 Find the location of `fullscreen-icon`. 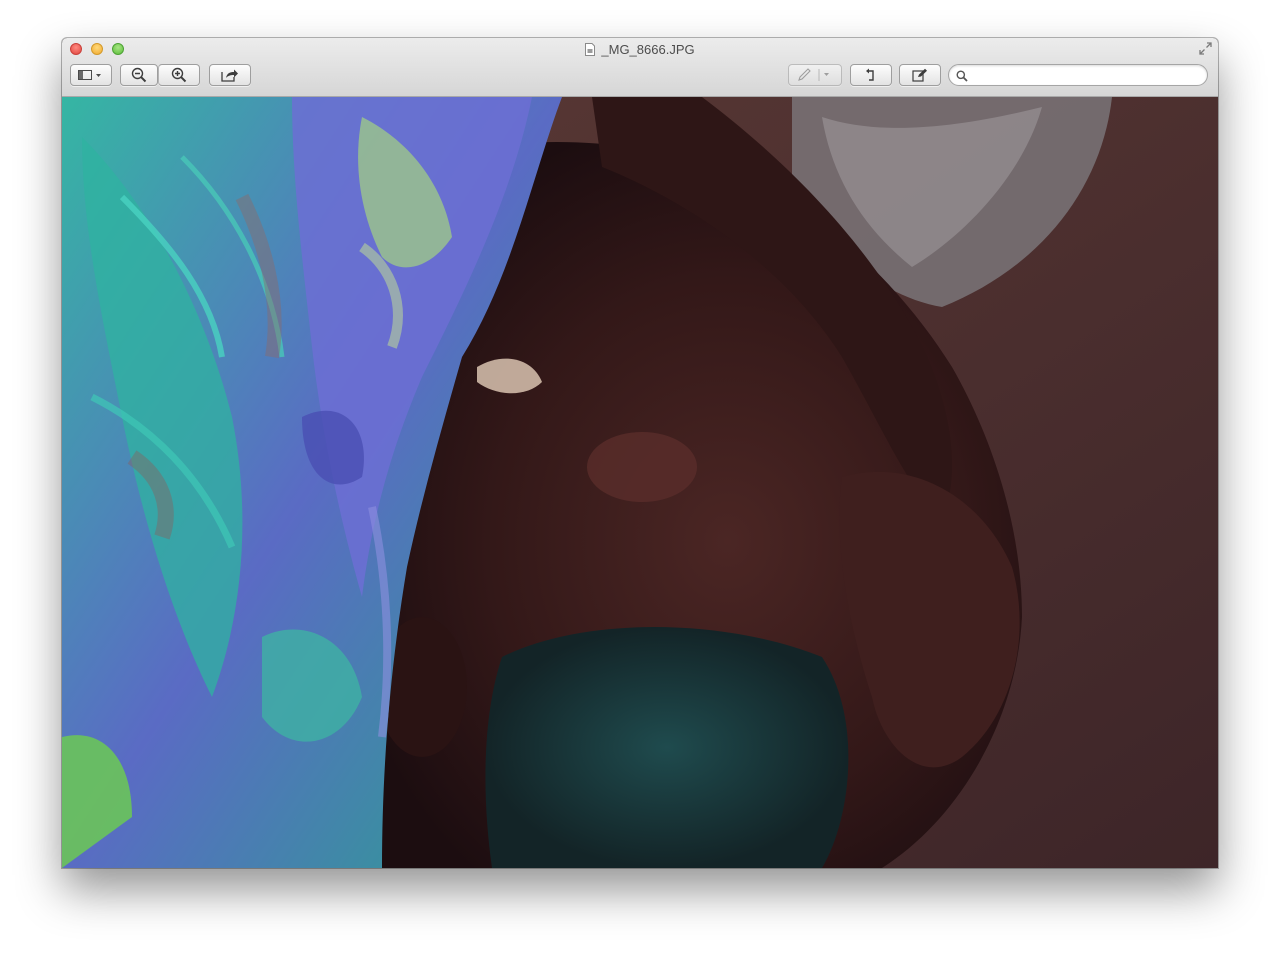

fullscreen-icon is located at coordinates (1205, 48).